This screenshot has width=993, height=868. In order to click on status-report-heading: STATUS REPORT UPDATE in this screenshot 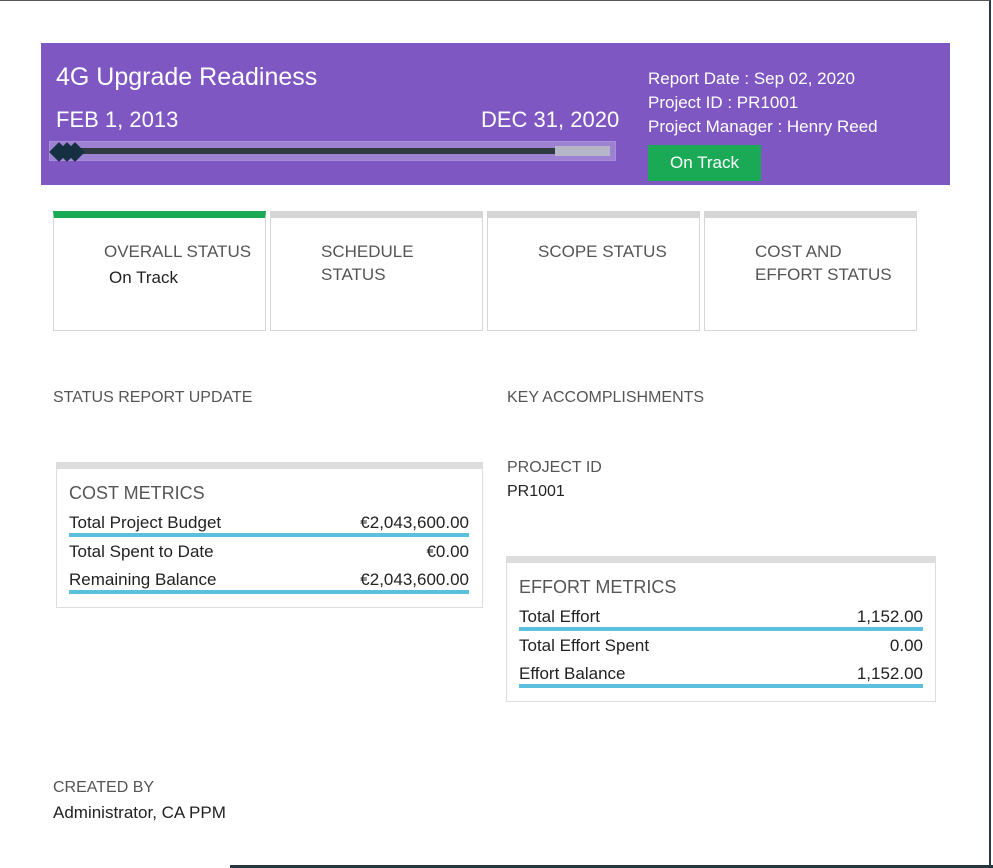, I will do `click(153, 397)`.